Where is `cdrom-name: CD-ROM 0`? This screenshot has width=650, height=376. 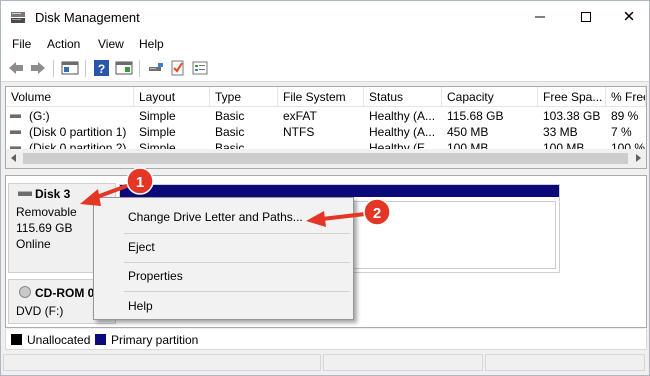 cdrom-name: CD-ROM 0 is located at coordinates (65, 293).